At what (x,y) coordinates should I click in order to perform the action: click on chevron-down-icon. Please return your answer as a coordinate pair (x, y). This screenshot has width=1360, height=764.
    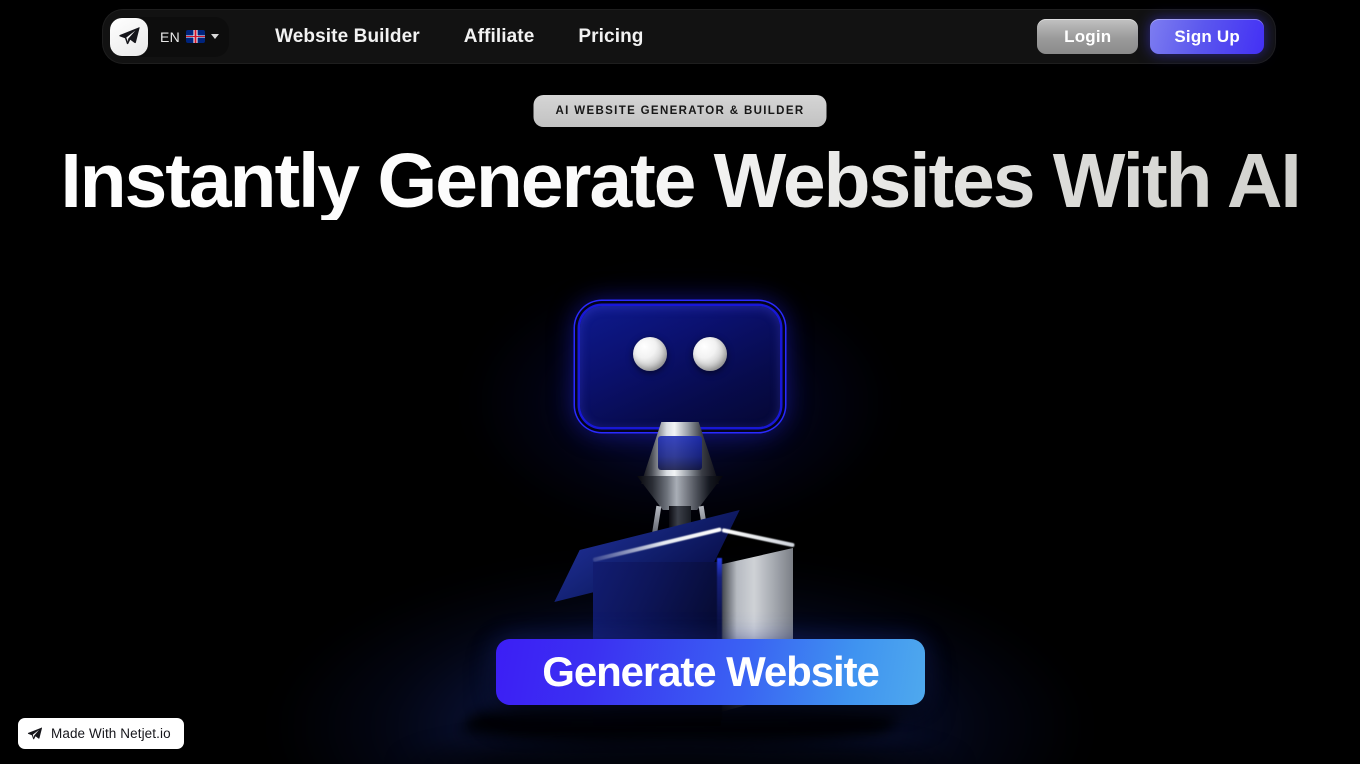
    Looking at the image, I should click on (215, 36).